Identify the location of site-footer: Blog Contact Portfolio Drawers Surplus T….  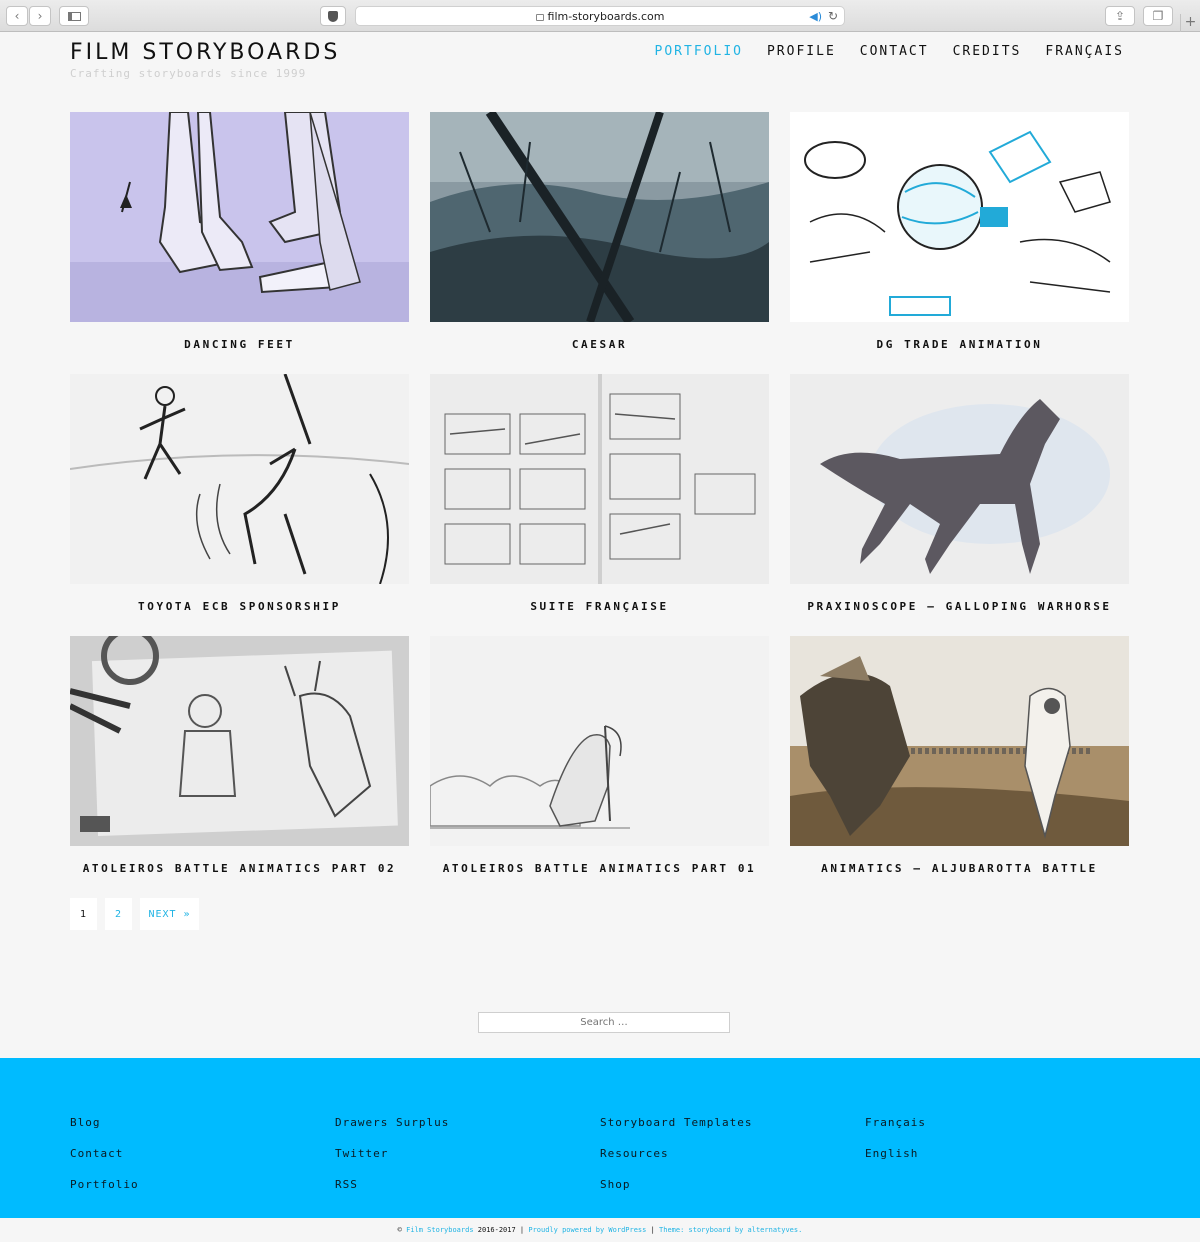
(600, 1138).